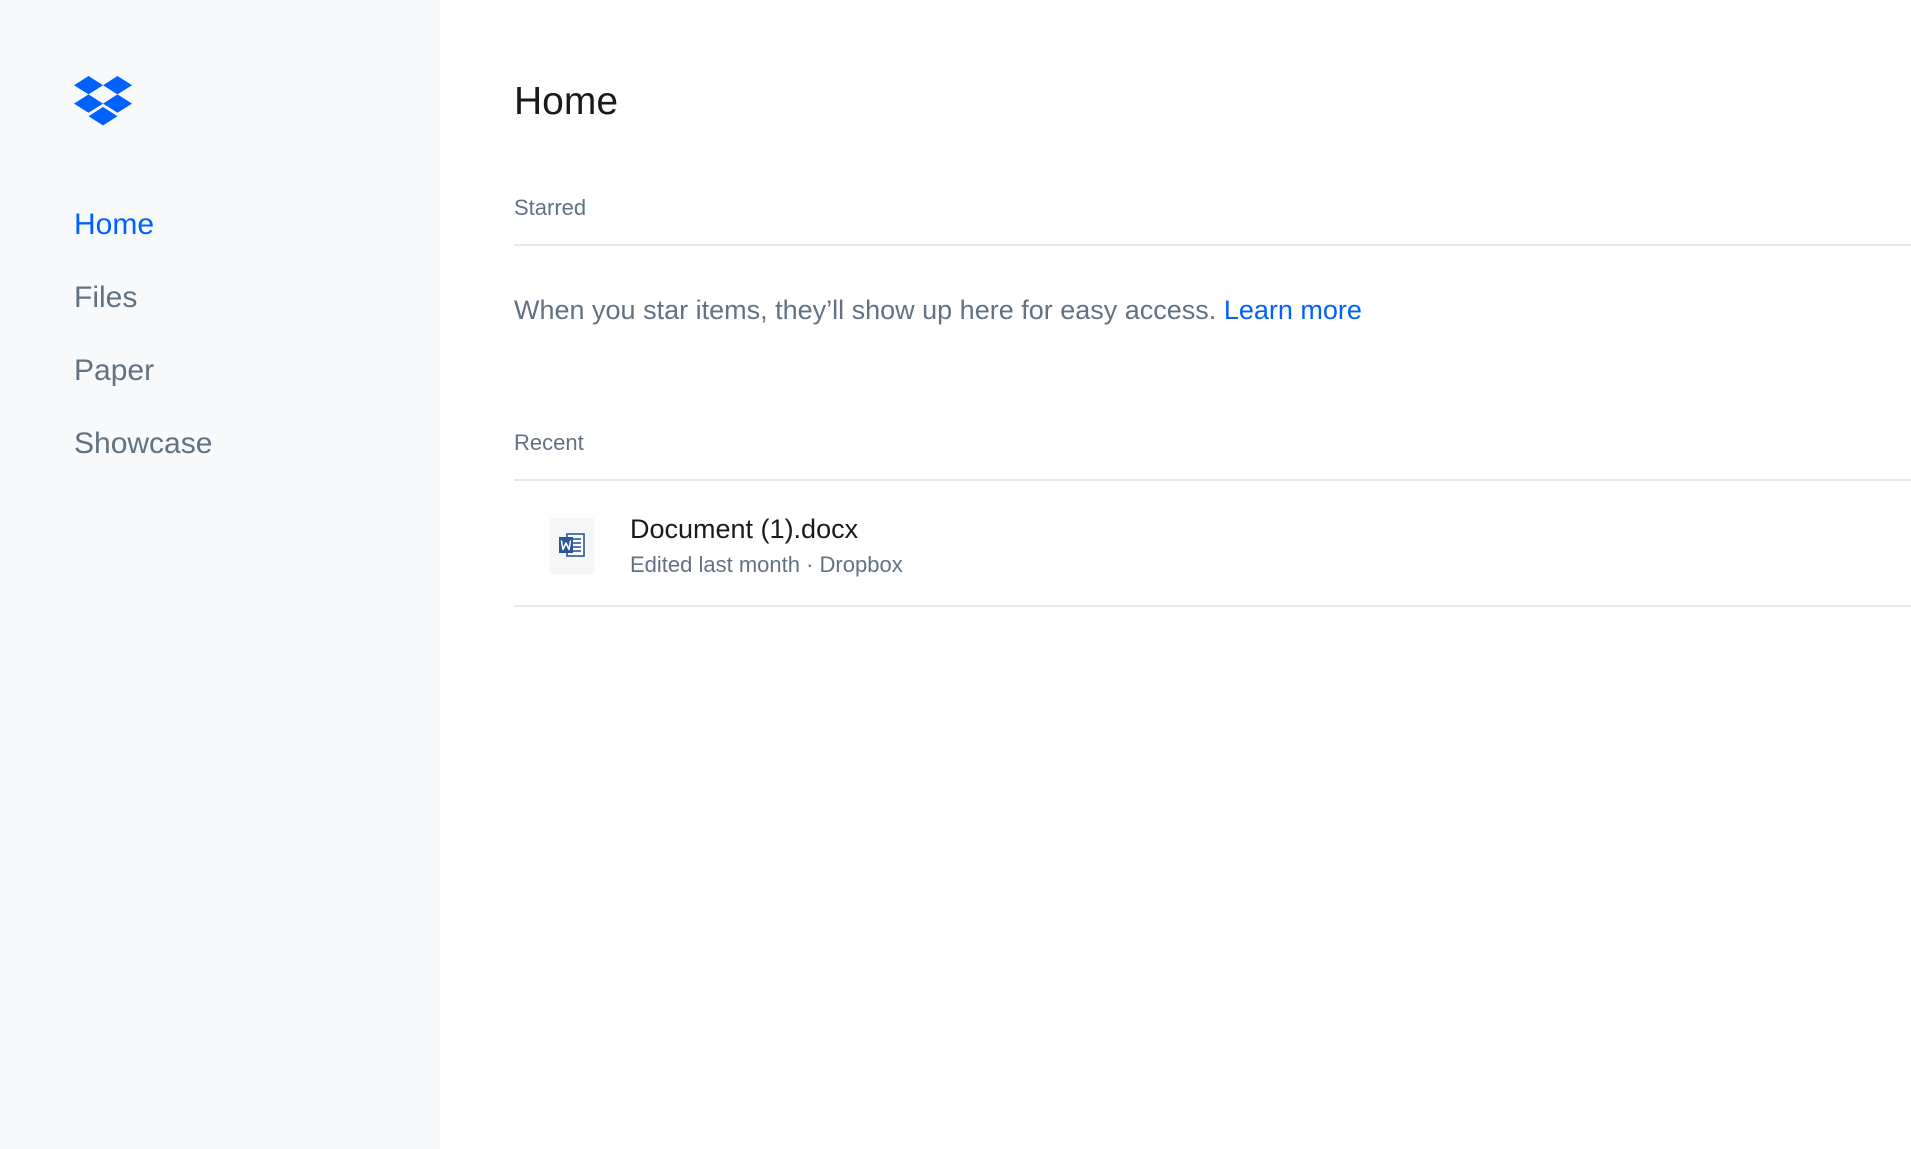 The width and height of the screenshot is (1911, 1149). What do you see at coordinates (143, 224) in the screenshot?
I see `sidebar-item-home: Home` at bounding box center [143, 224].